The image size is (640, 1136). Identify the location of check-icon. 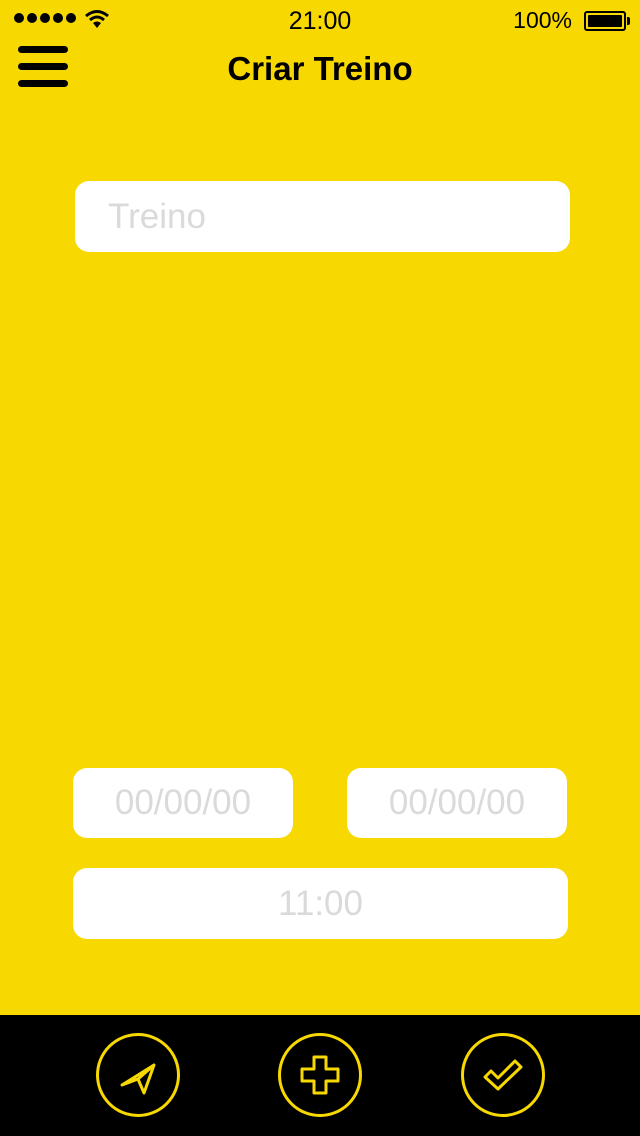
(503, 1075).